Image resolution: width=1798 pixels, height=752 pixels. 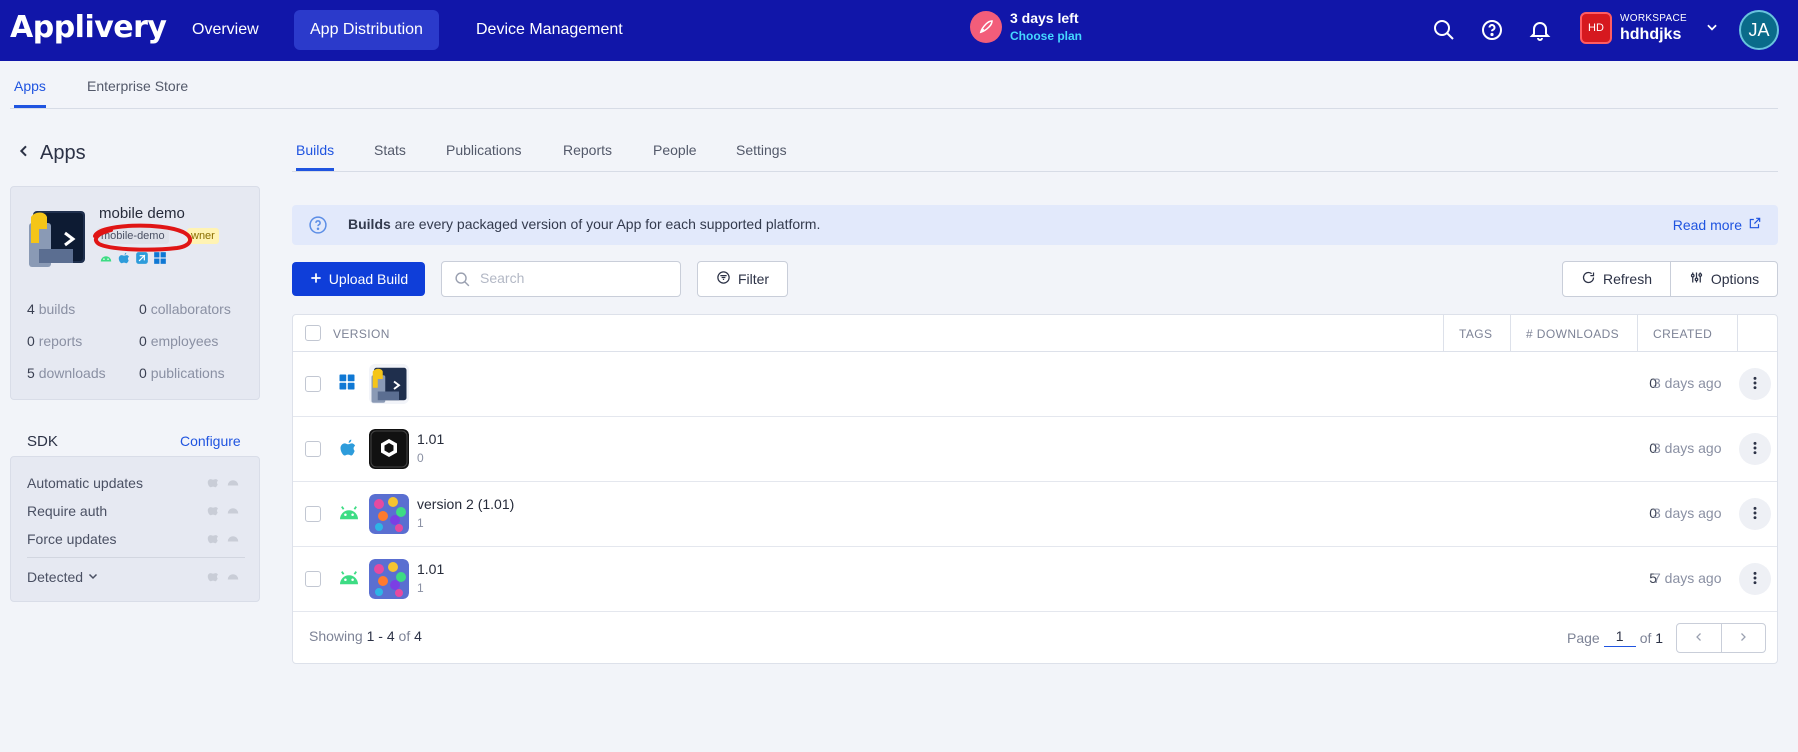 What do you see at coordinates (136, 557) in the screenshot?
I see `divider` at bounding box center [136, 557].